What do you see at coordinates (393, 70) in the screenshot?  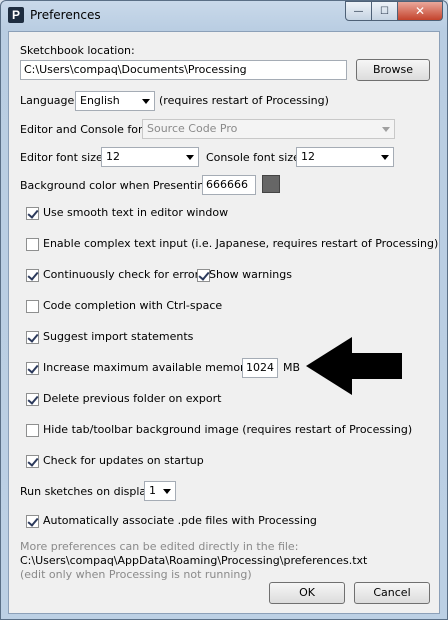 I see `browse-button: Browse` at bounding box center [393, 70].